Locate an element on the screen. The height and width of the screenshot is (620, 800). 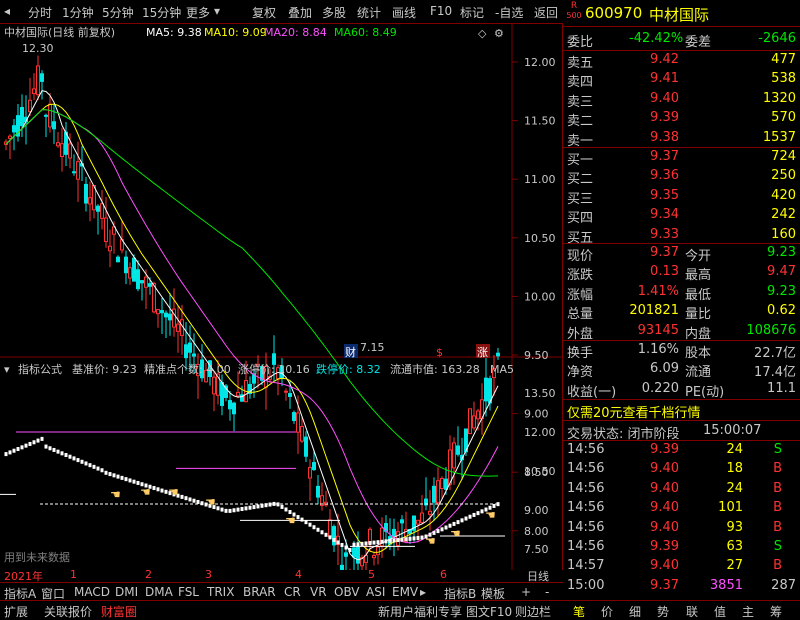
toolbar-f10-button: F10 is located at coordinates (441, 11).